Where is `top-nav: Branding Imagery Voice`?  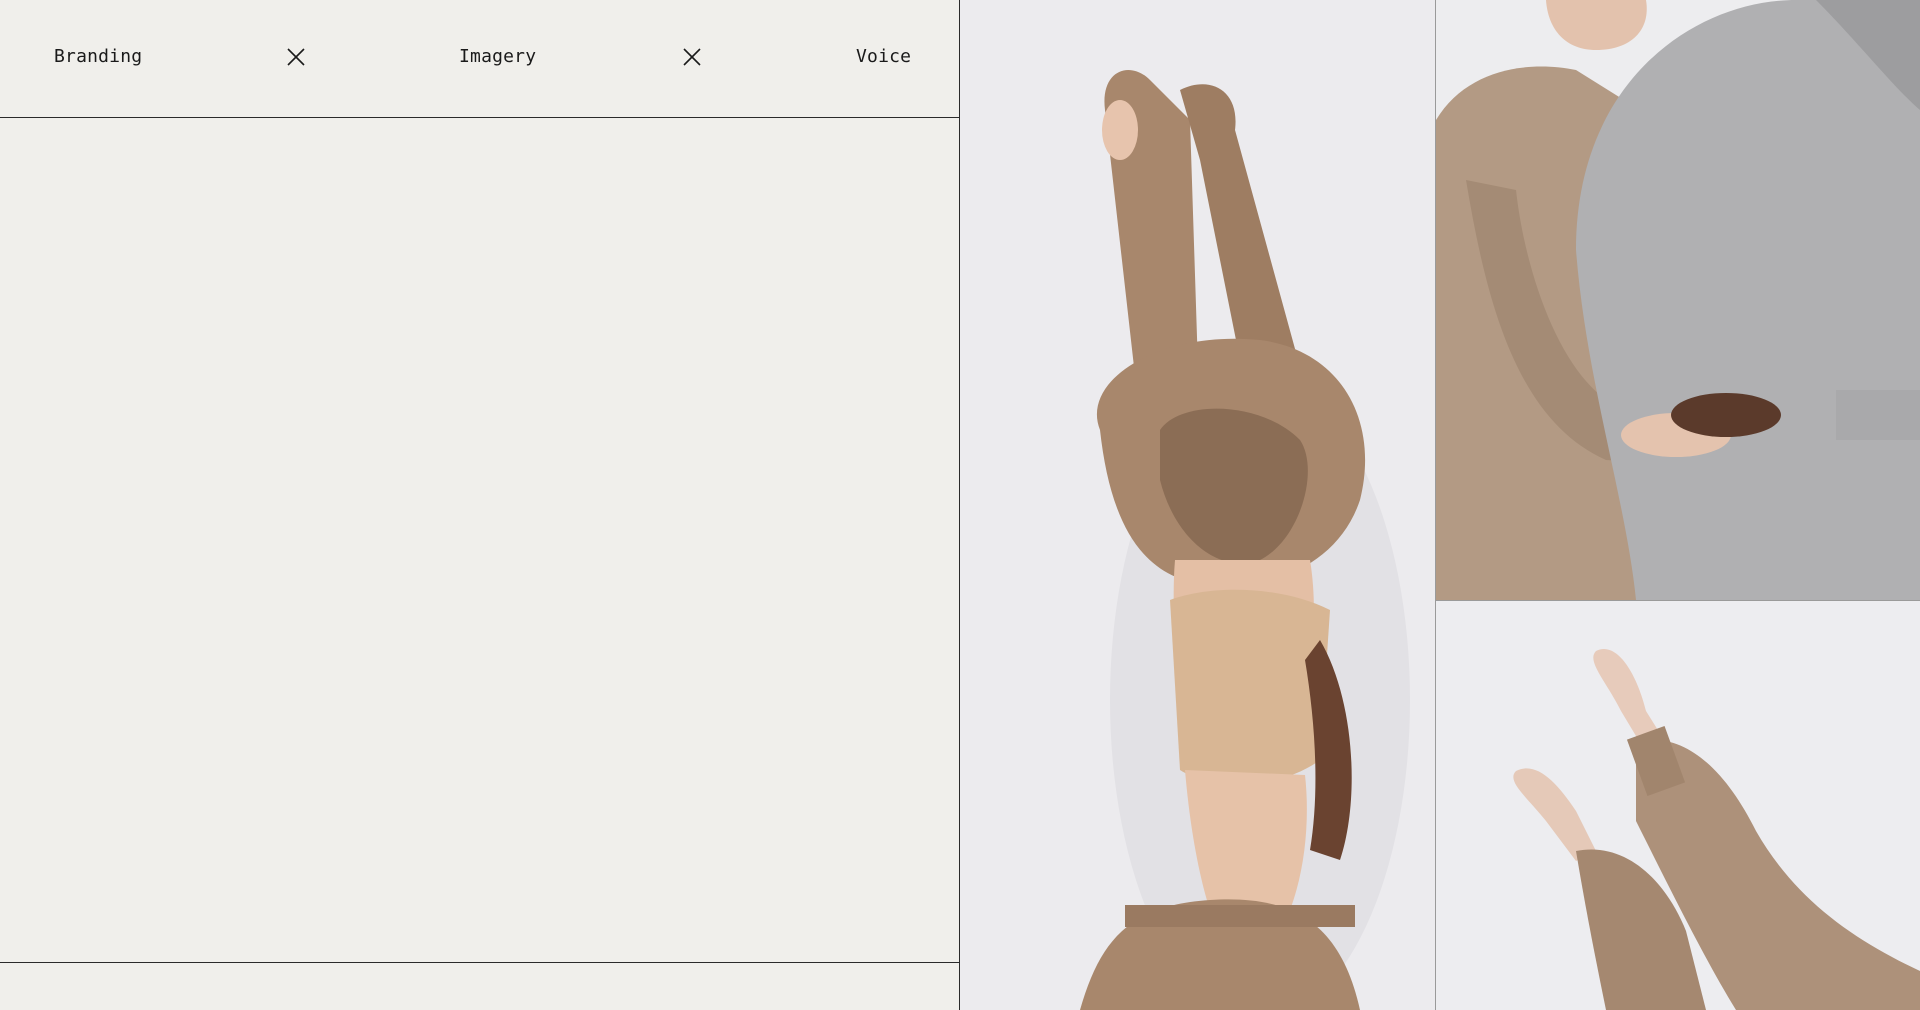 top-nav: Branding Imagery Voice is located at coordinates (479, 59).